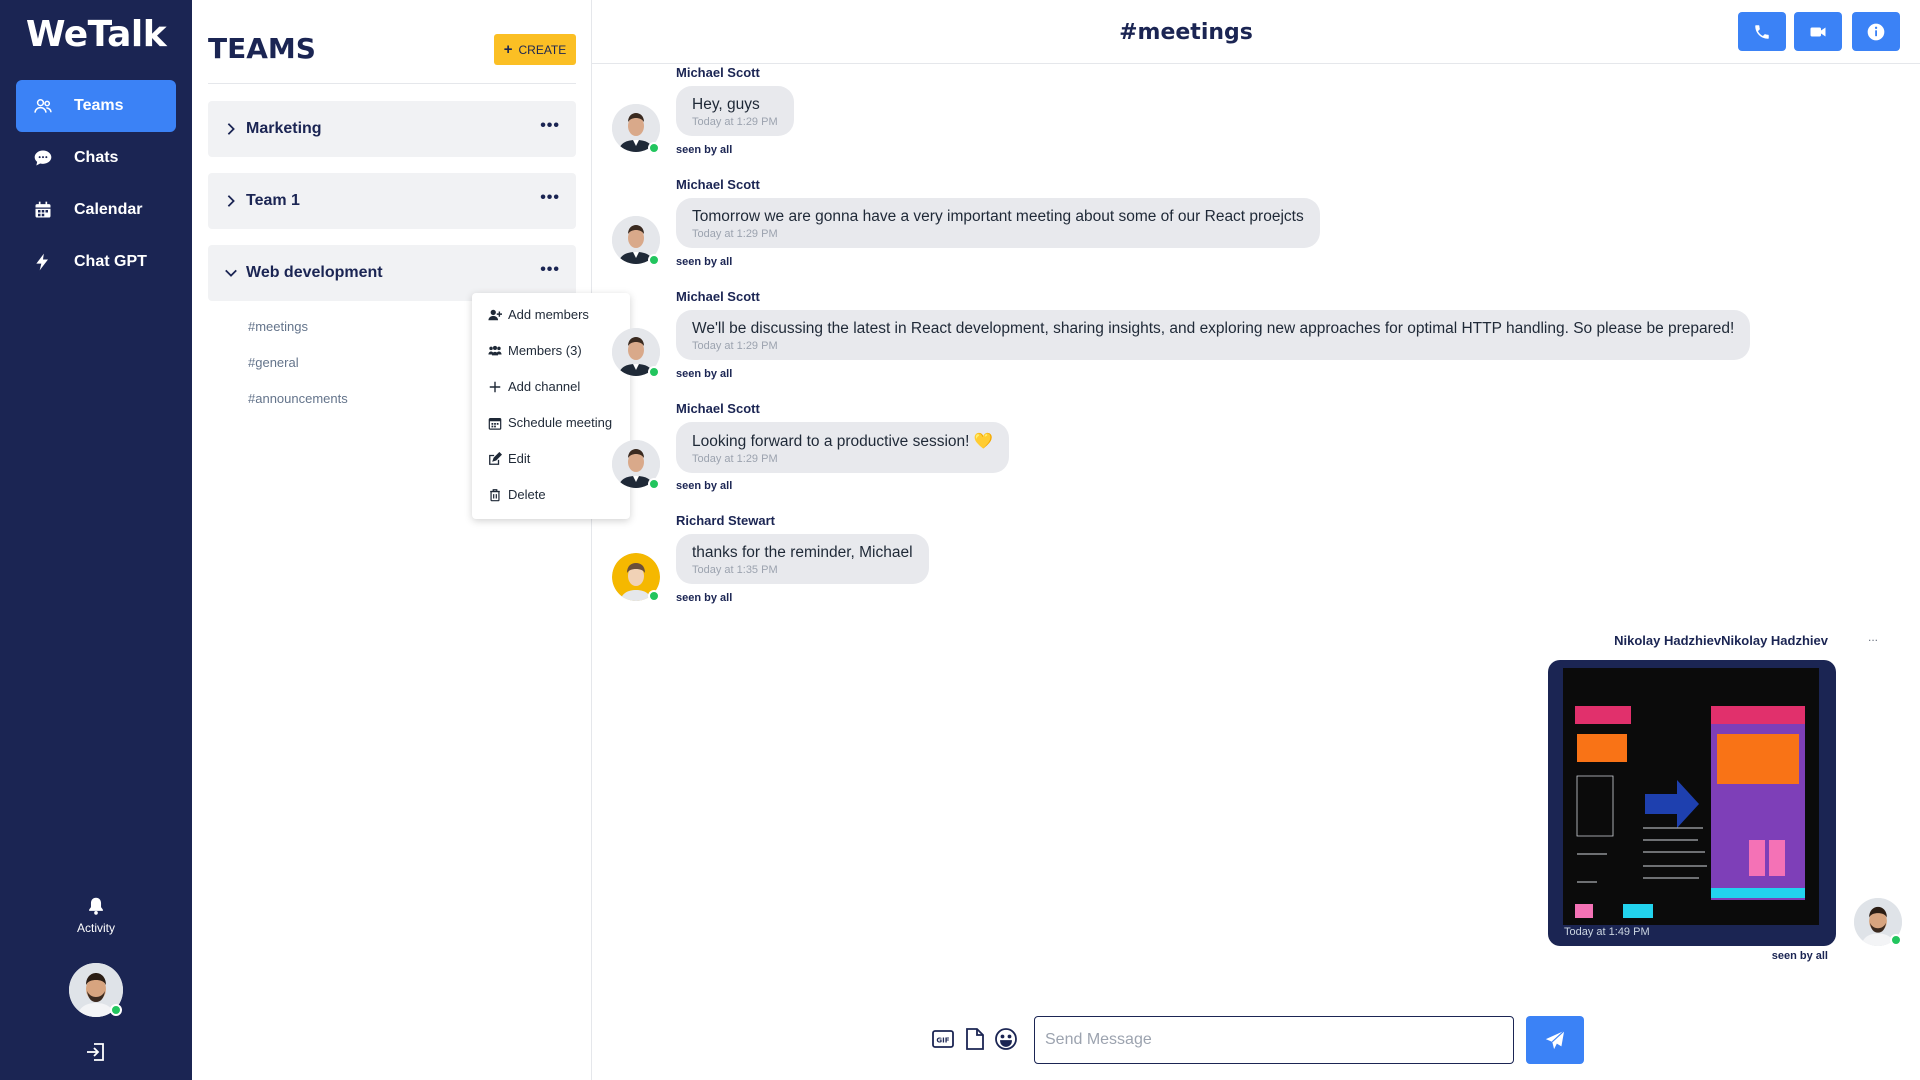  What do you see at coordinates (725, 520) in the screenshot?
I see `message-author: Richard Stewart` at bounding box center [725, 520].